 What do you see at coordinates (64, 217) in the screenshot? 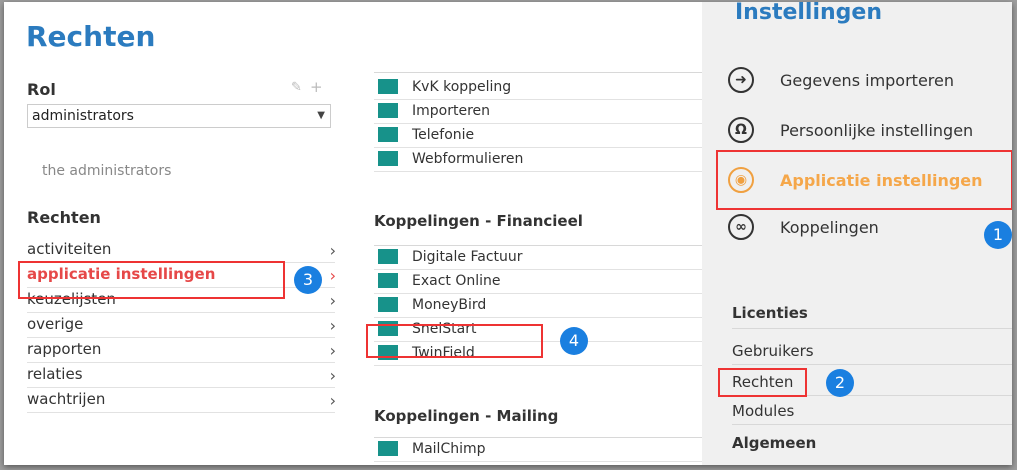
I see `rights-heading: Rechten` at bounding box center [64, 217].